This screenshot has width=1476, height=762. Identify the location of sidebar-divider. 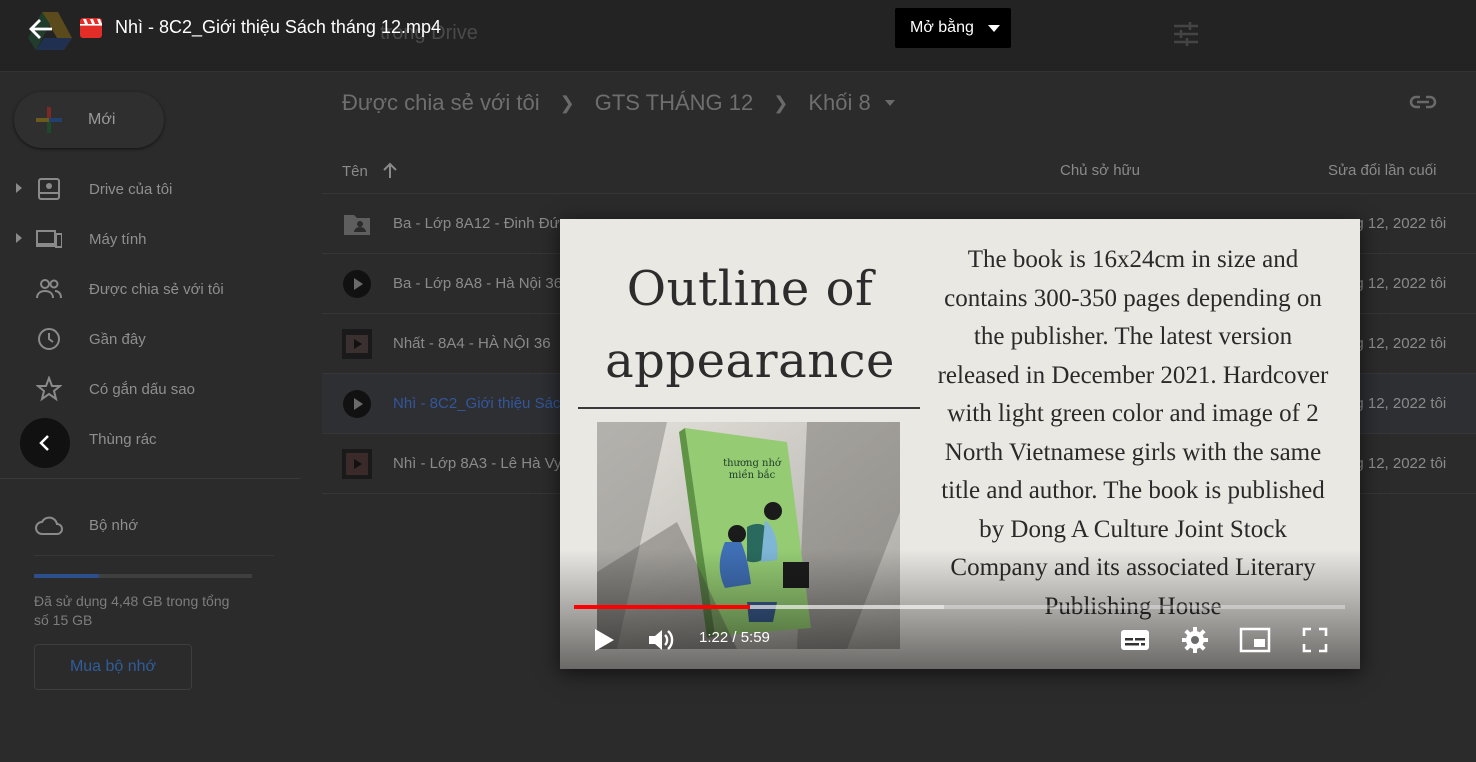
(150, 478).